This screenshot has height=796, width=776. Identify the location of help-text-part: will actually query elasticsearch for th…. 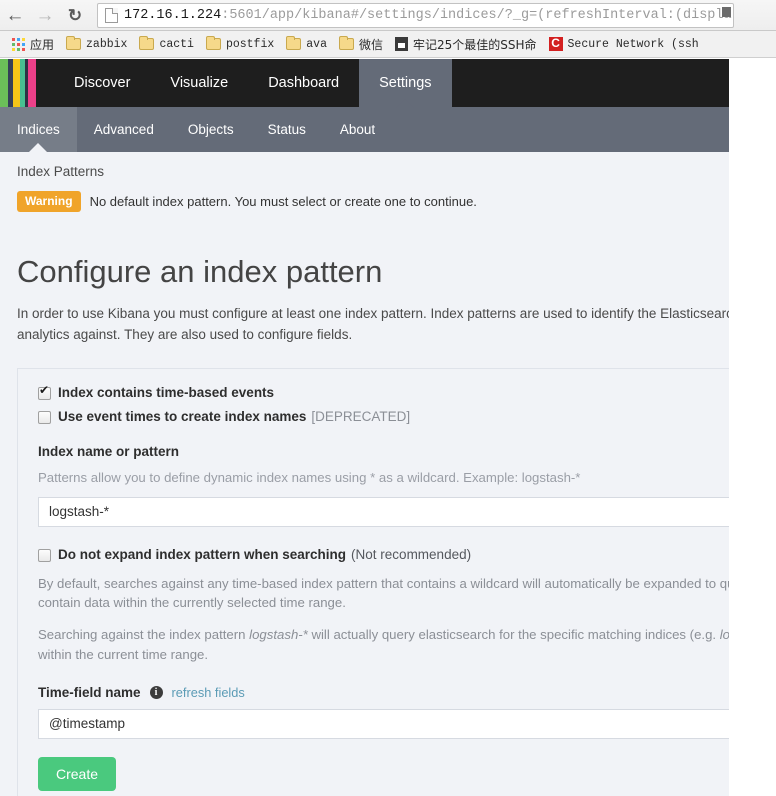
(513, 635).